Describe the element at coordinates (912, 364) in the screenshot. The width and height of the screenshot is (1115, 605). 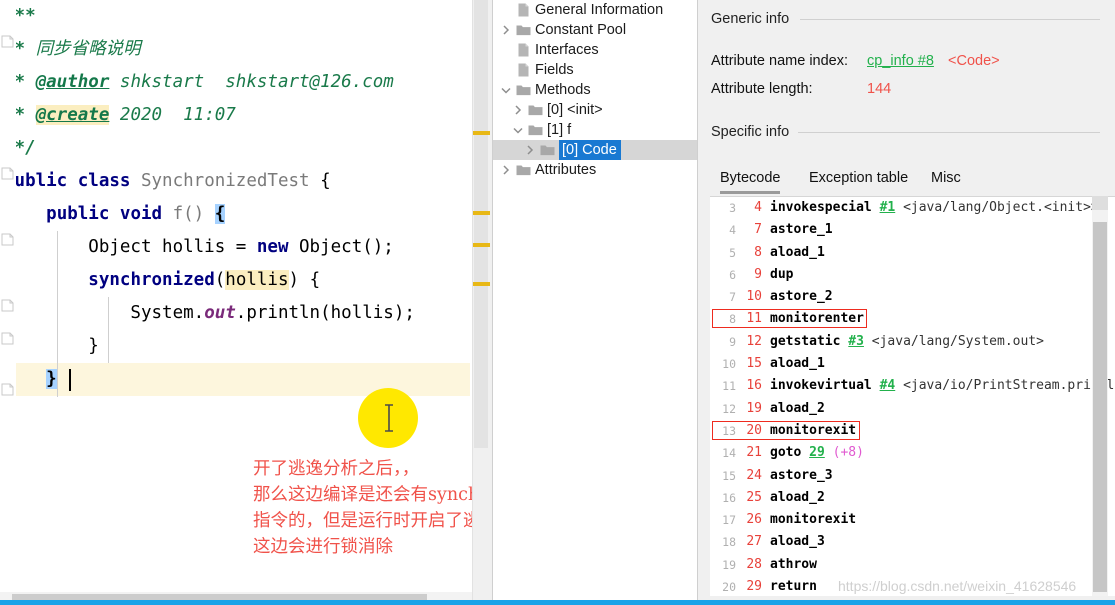
I see `bytecode-row: 10 15 aload_1` at that location.